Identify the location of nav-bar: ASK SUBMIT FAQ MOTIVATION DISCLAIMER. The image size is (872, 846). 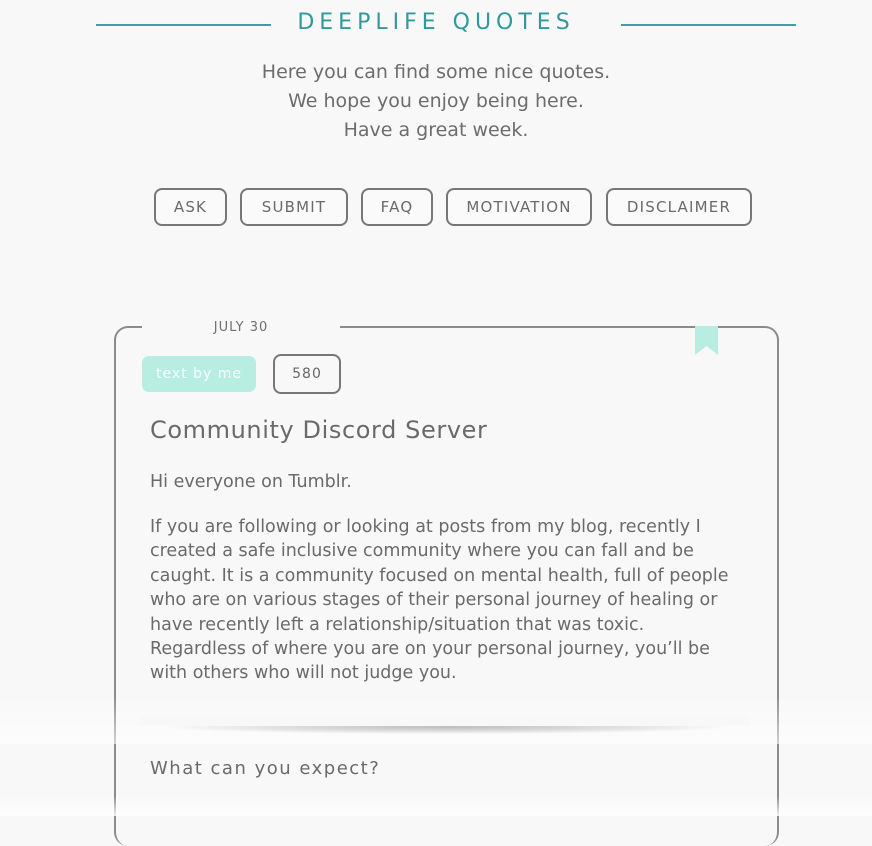
(436, 209).